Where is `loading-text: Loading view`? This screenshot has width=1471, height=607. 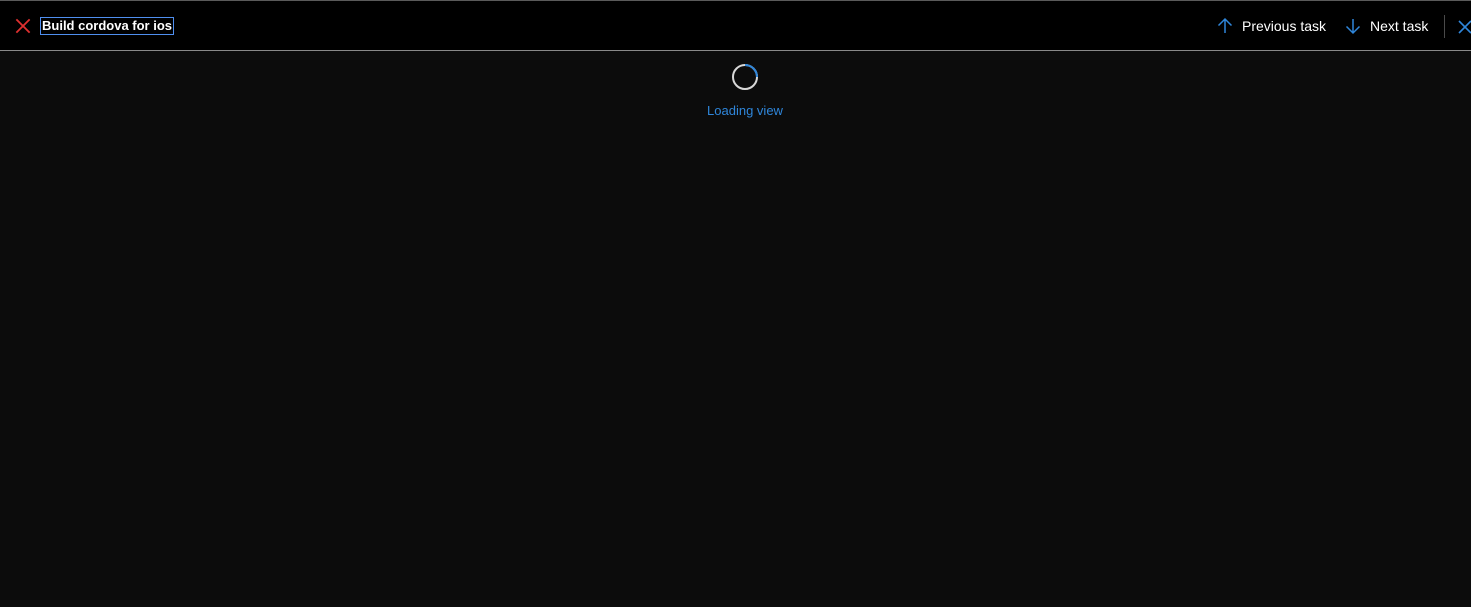
loading-text: Loading view is located at coordinates (745, 110).